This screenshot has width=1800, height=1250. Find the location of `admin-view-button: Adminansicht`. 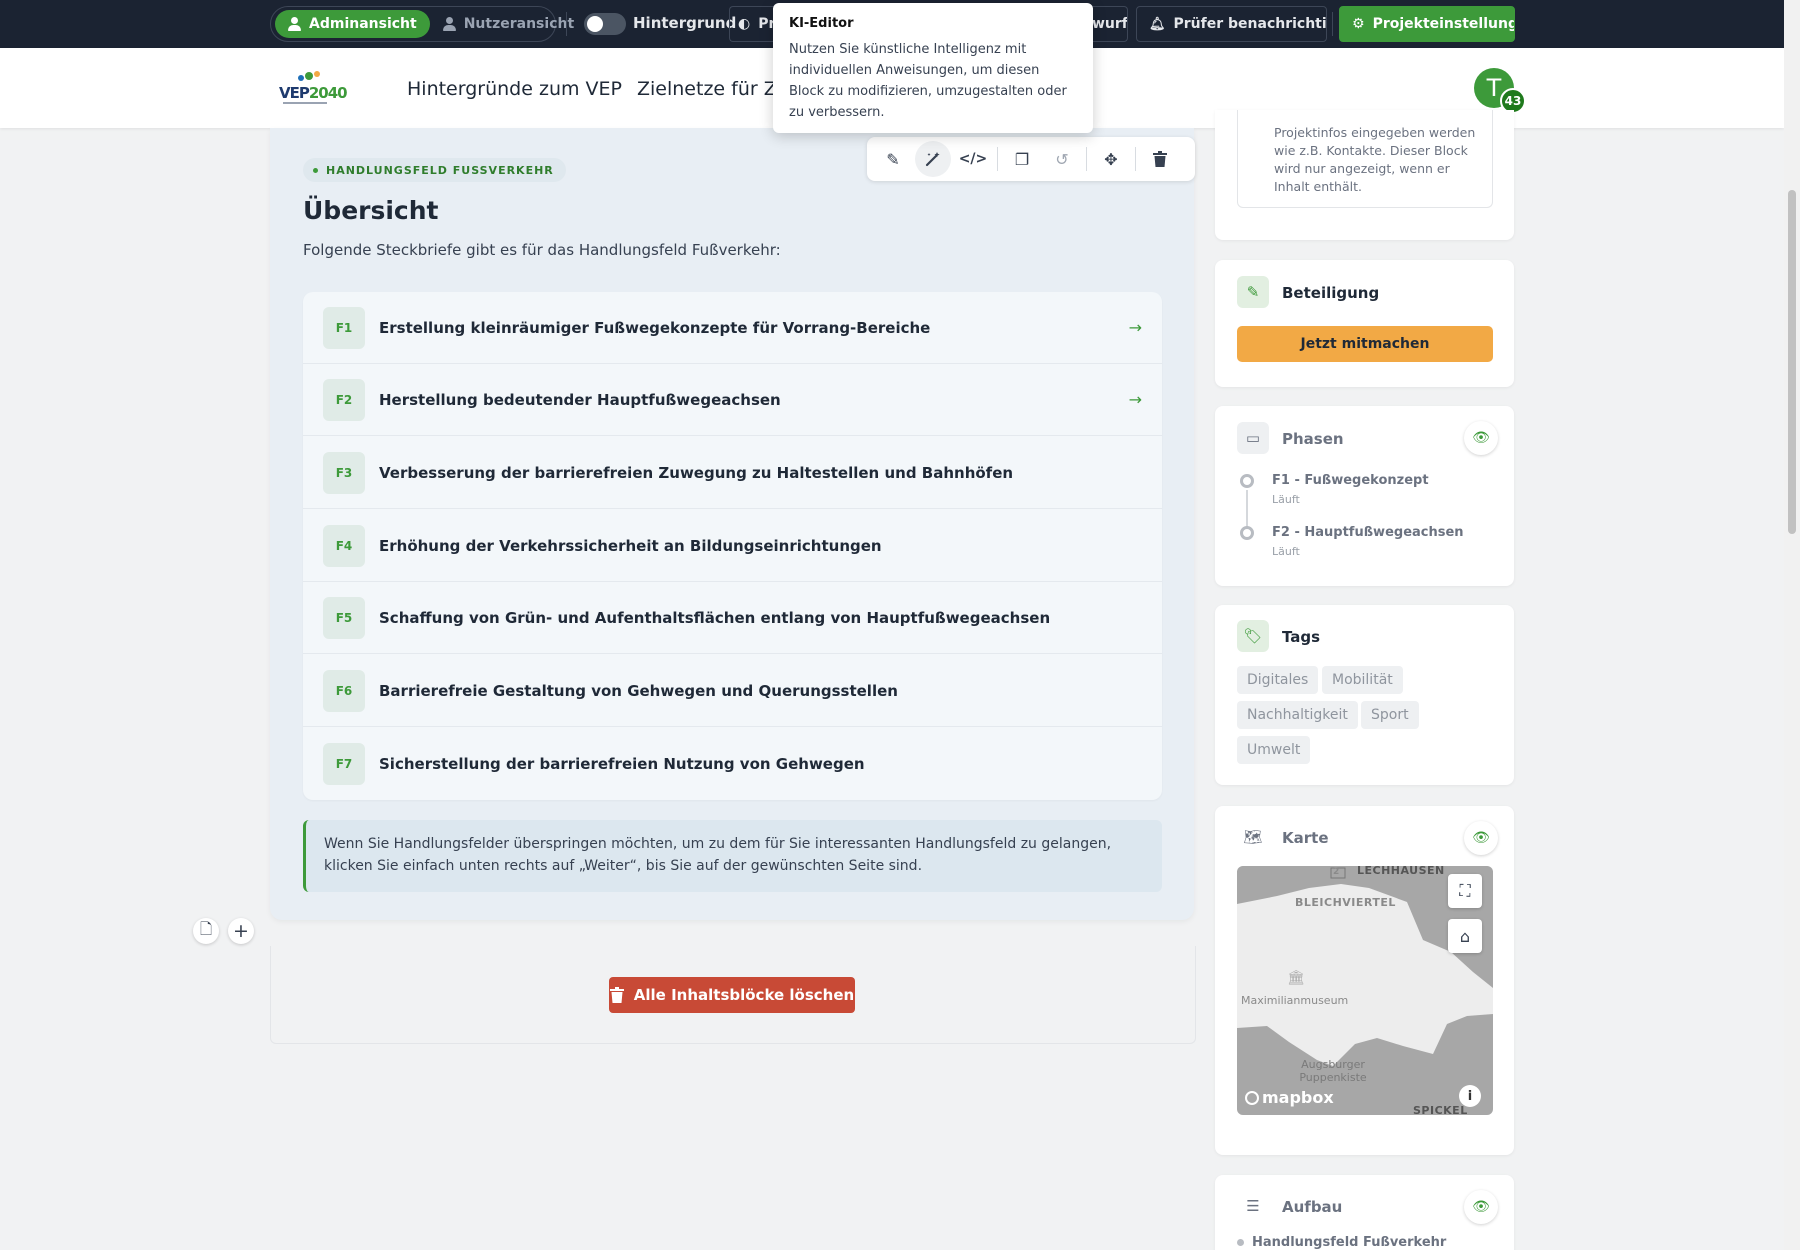

admin-view-button: Adminansicht is located at coordinates (352, 24).